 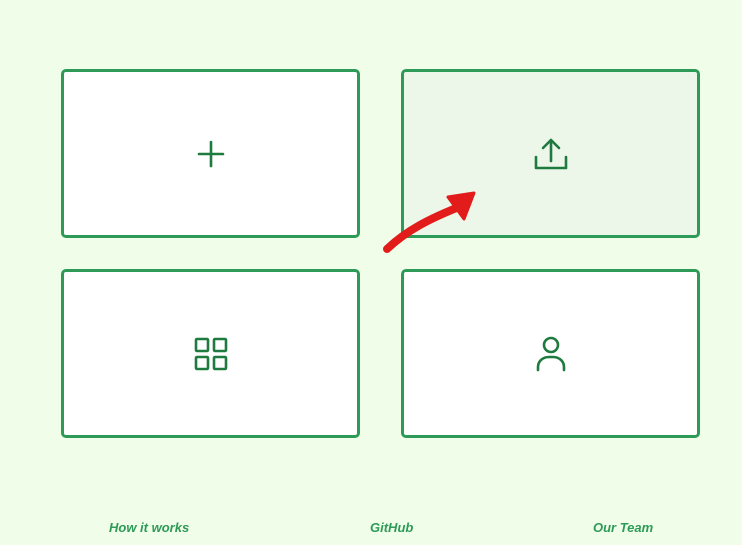 What do you see at coordinates (623, 528) in the screenshot?
I see `footer-link-our-team: Our Team` at bounding box center [623, 528].